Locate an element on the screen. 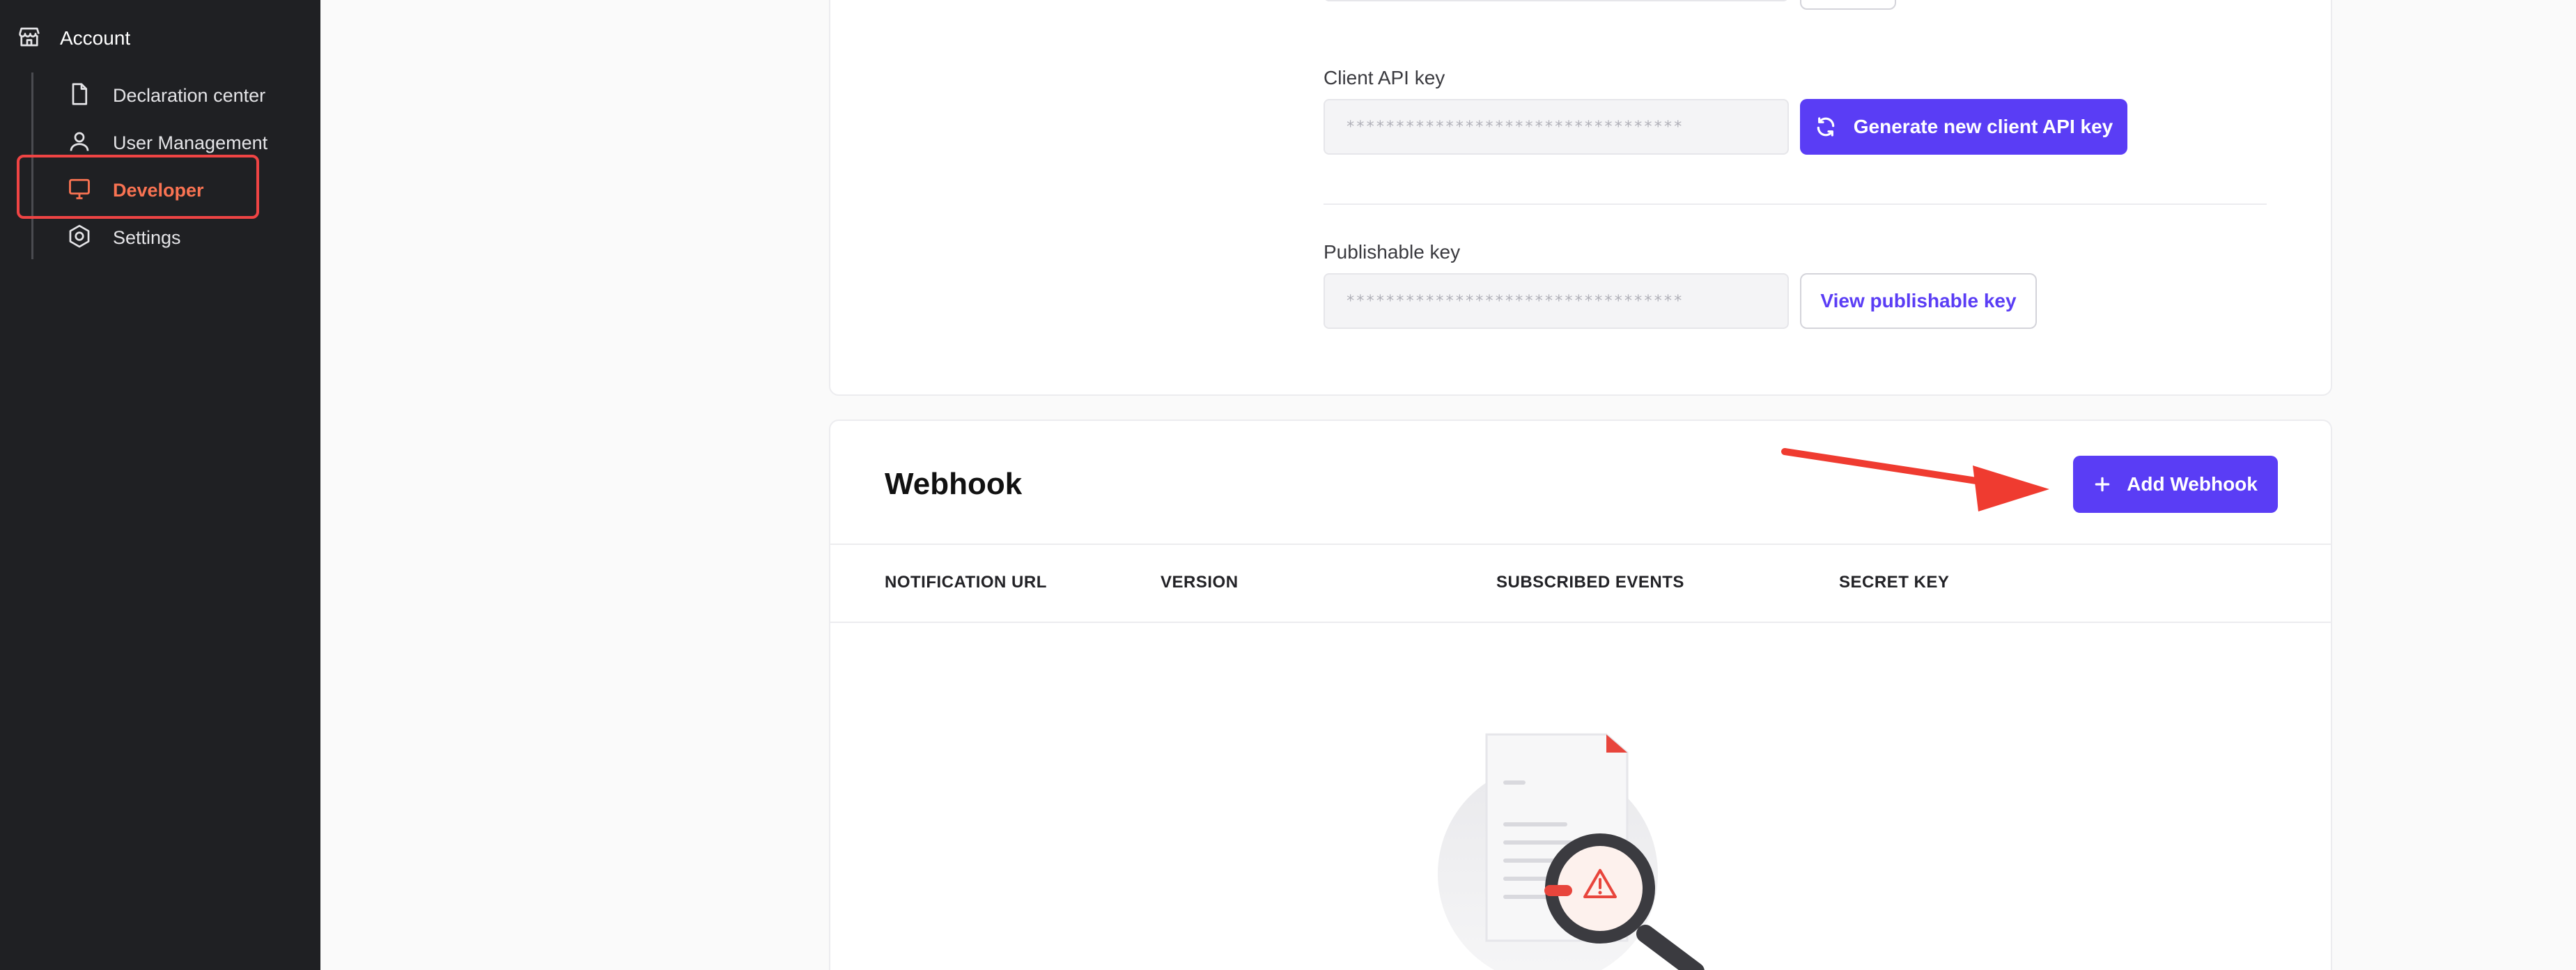  add-webhook-label: Add Webhook is located at coordinates (2192, 484).